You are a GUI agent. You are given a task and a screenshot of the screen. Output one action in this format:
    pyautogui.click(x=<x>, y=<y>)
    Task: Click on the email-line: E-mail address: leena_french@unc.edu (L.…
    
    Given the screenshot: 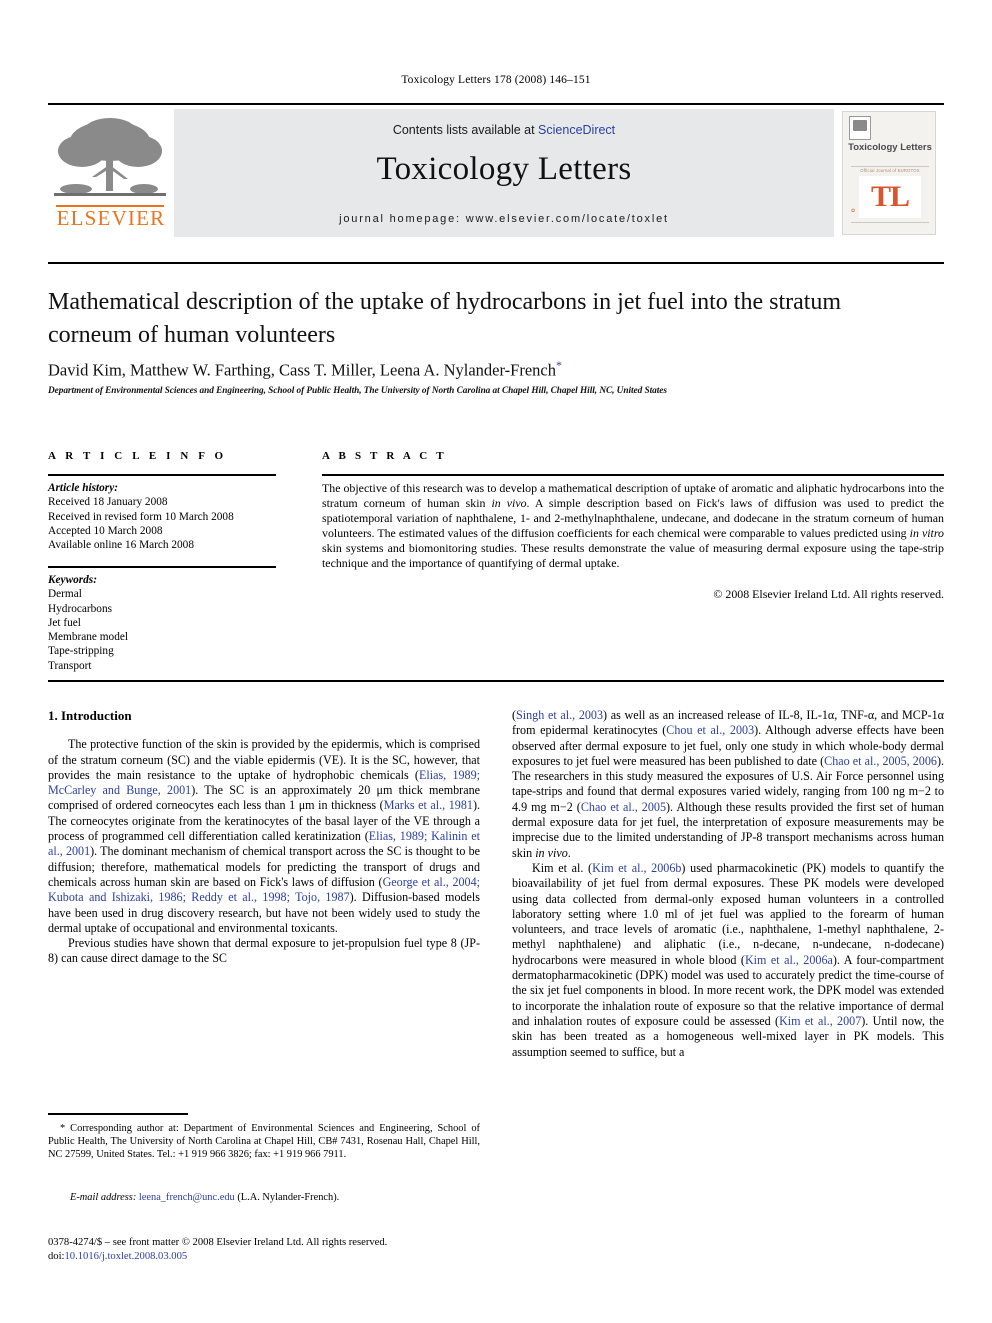 What is the action you would take?
    pyautogui.click(x=264, y=1197)
    